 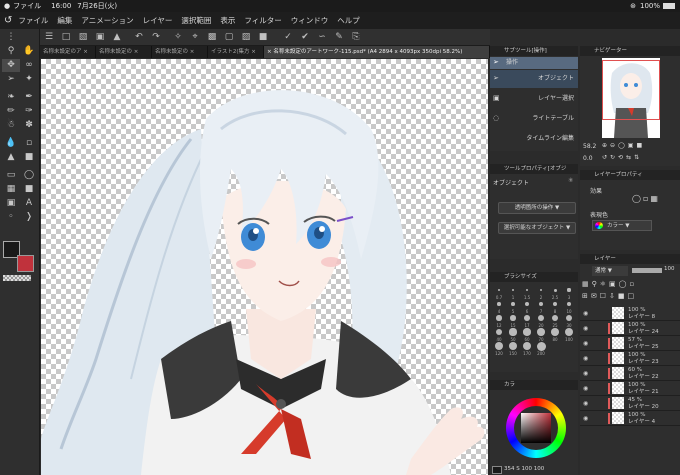 I want to click on brush-size-cell: 150, so click(x=513, y=348).